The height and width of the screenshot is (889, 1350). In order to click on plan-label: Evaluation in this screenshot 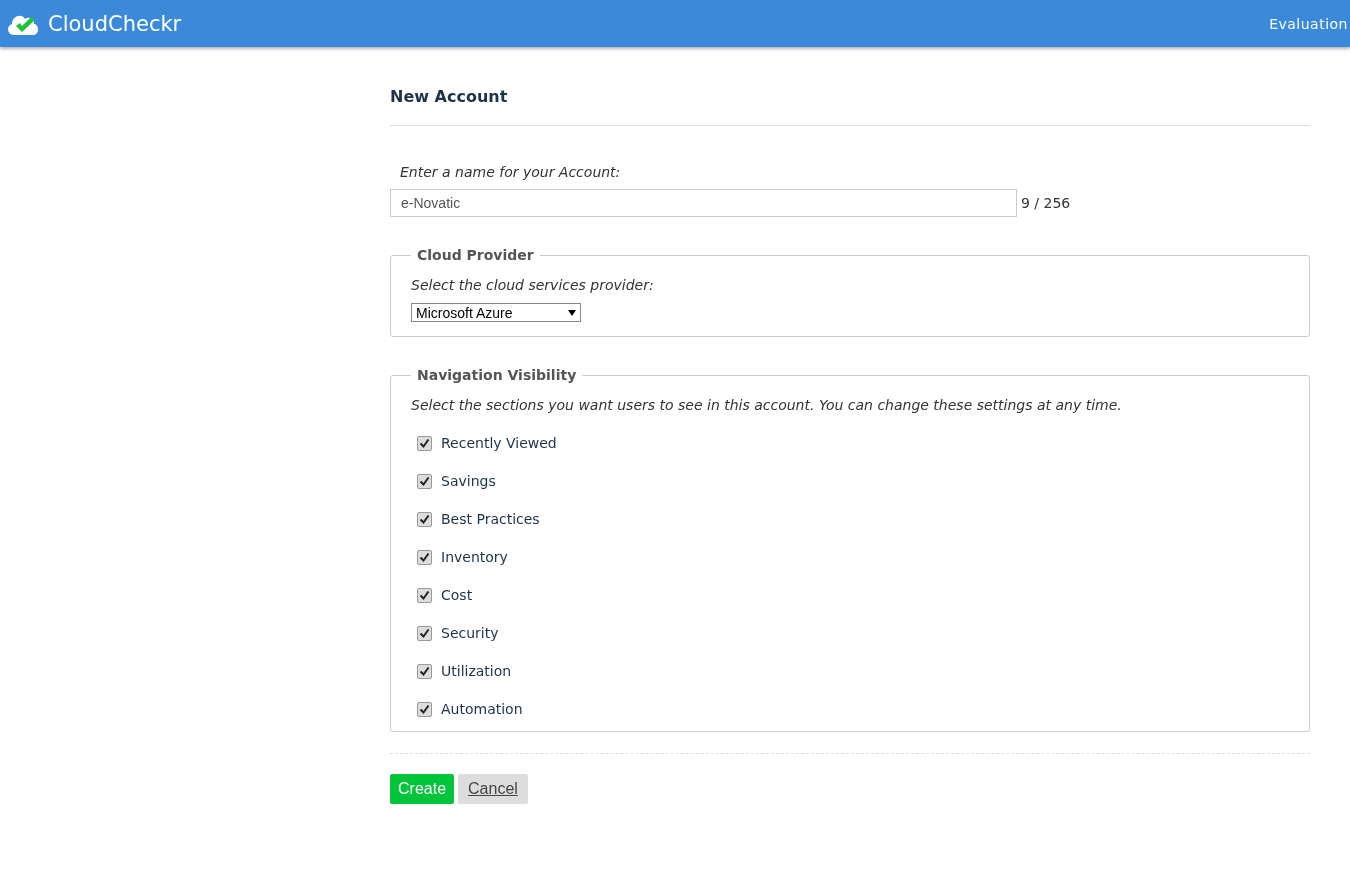, I will do `click(1309, 23)`.